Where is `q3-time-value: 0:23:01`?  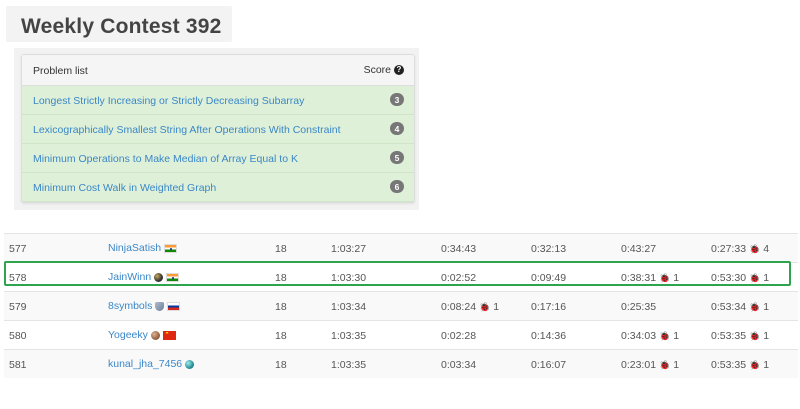 q3-time-value: 0:23:01 is located at coordinates (639, 365).